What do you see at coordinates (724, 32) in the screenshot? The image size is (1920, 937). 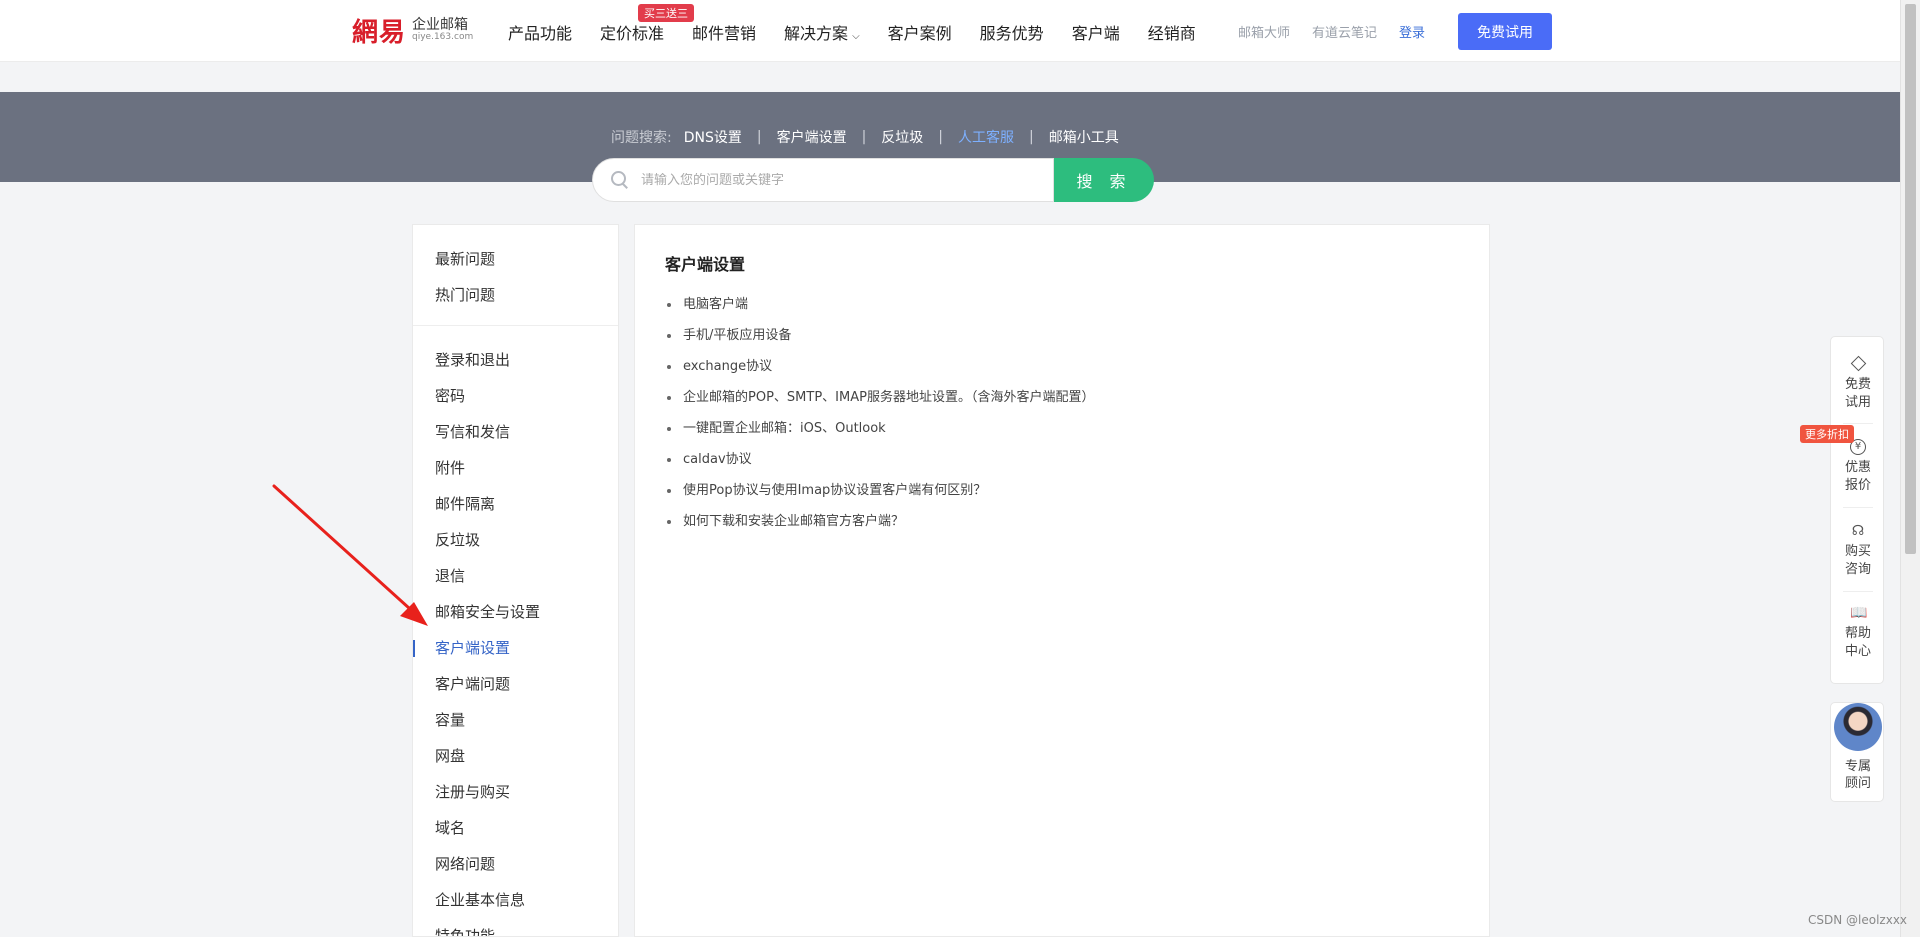 I see `nav-email-marketing: 邮件营销` at bounding box center [724, 32].